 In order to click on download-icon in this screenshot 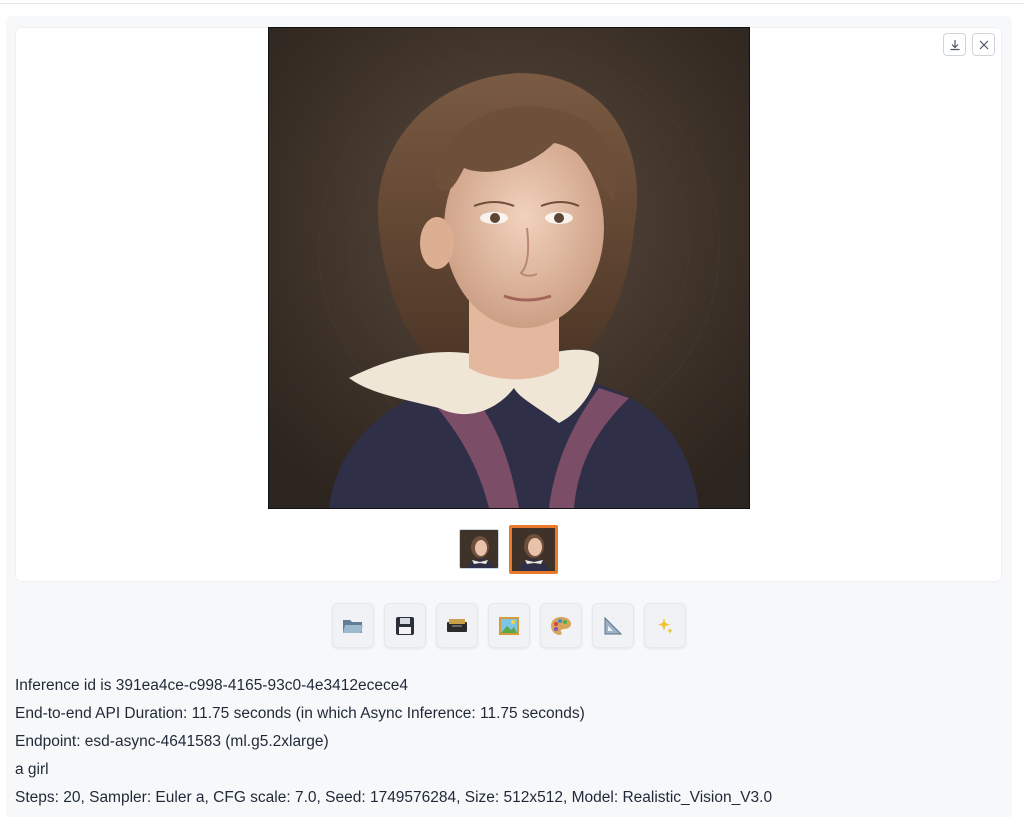, I will do `click(954, 44)`.